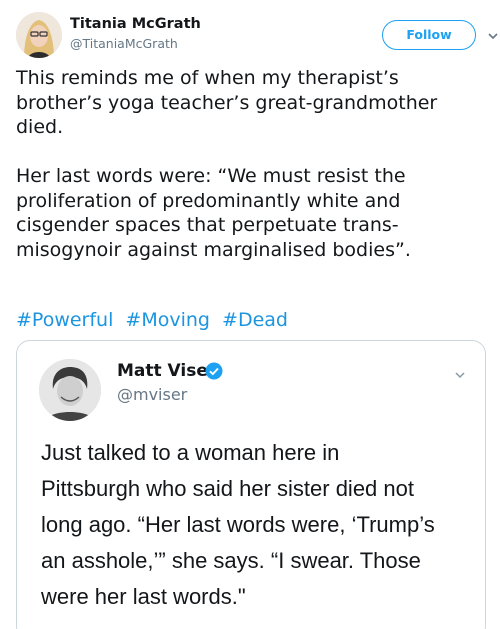 Image resolution: width=500 pixels, height=629 pixels. What do you see at coordinates (124, 43) in the screenshot?
I see `author-handle: @TitaniaMcGrath` at bounding box center [124, 43].